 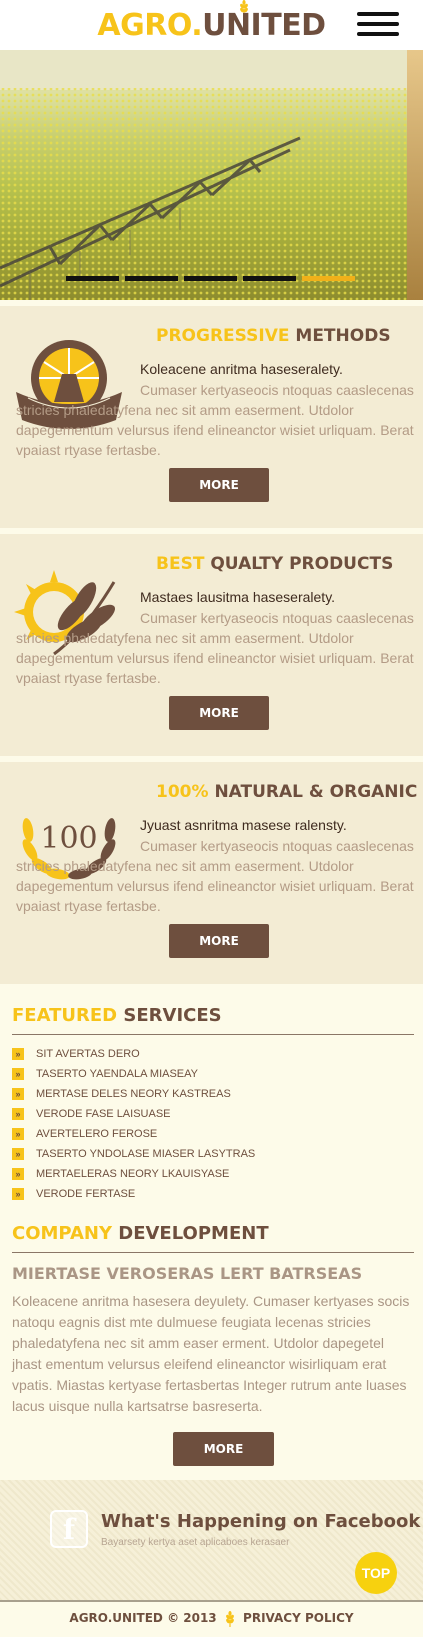 What do you see at coordinates (415, 175) in the screenshot?
I see `next-slide-peek` at bounding box center [415, 175].